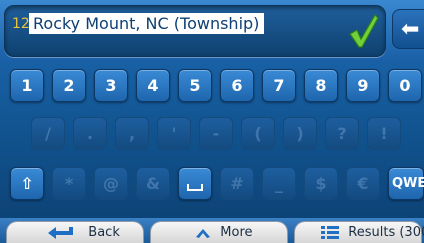  I want to click on key-5: 5, so click(195, 85).